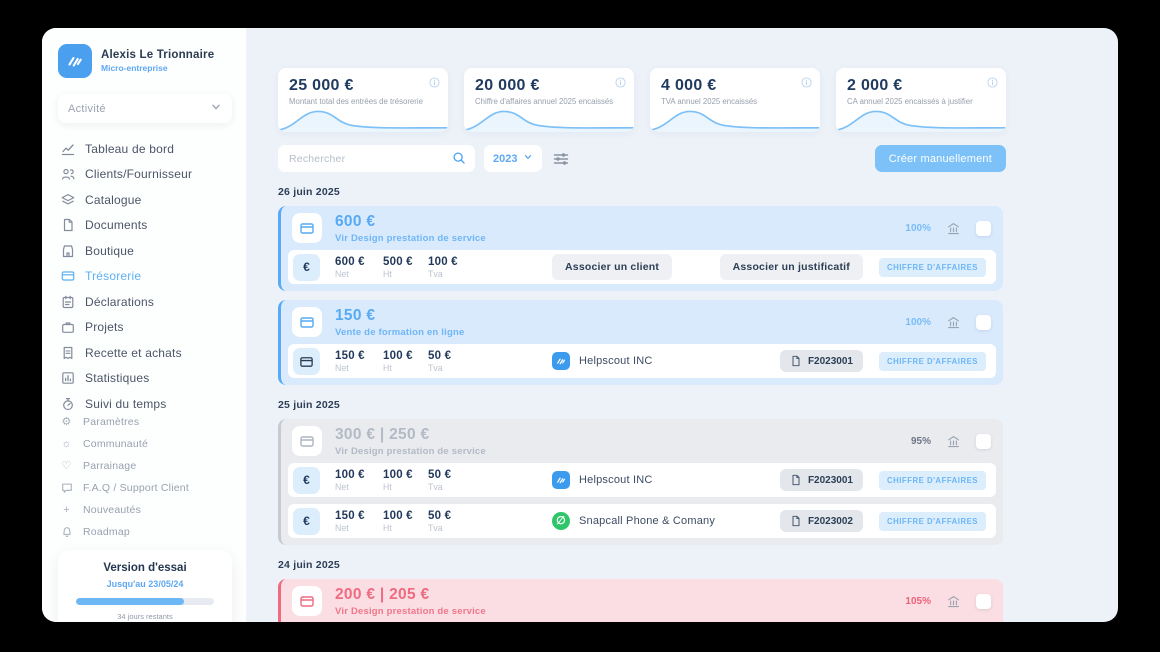 This screenshot has height=652, width=1160. What do you see at coordinates (66, 422) in the screenshot?
I see `gear-icon: ⚙` at bounding box center [66, 422].